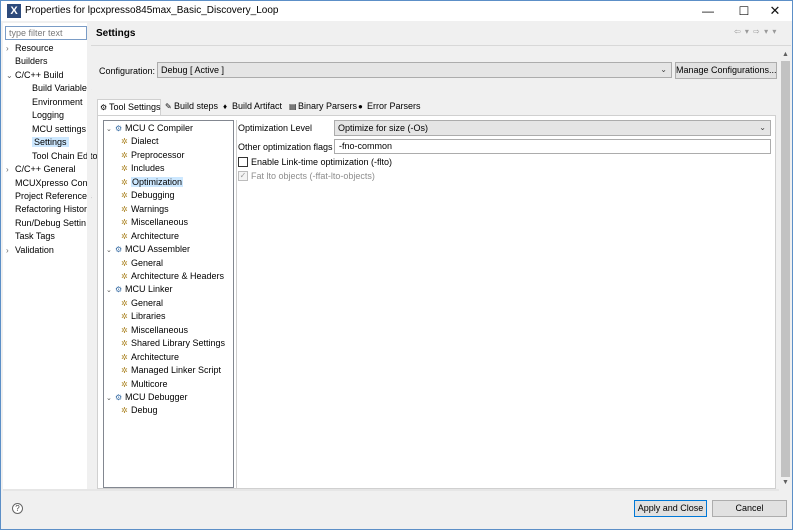  I want to click on tab-0: ⚙ Tool Settings, so click(129, 107).